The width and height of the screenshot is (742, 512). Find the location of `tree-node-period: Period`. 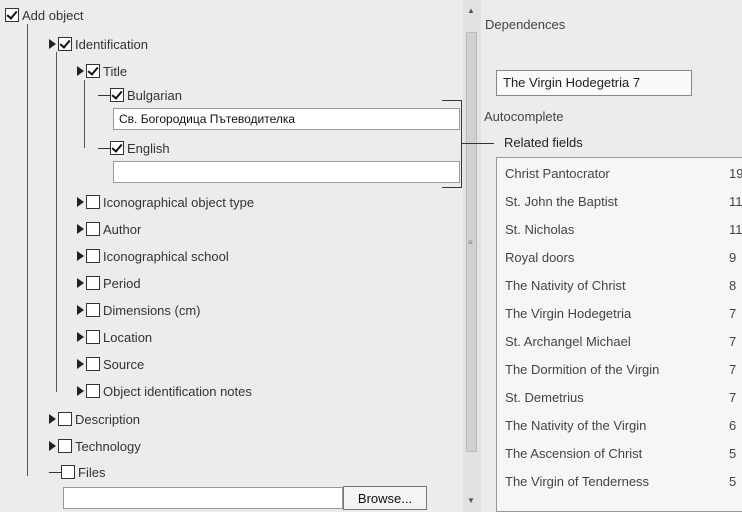

tree-node-period: Period is located at coordinates (109, 283).